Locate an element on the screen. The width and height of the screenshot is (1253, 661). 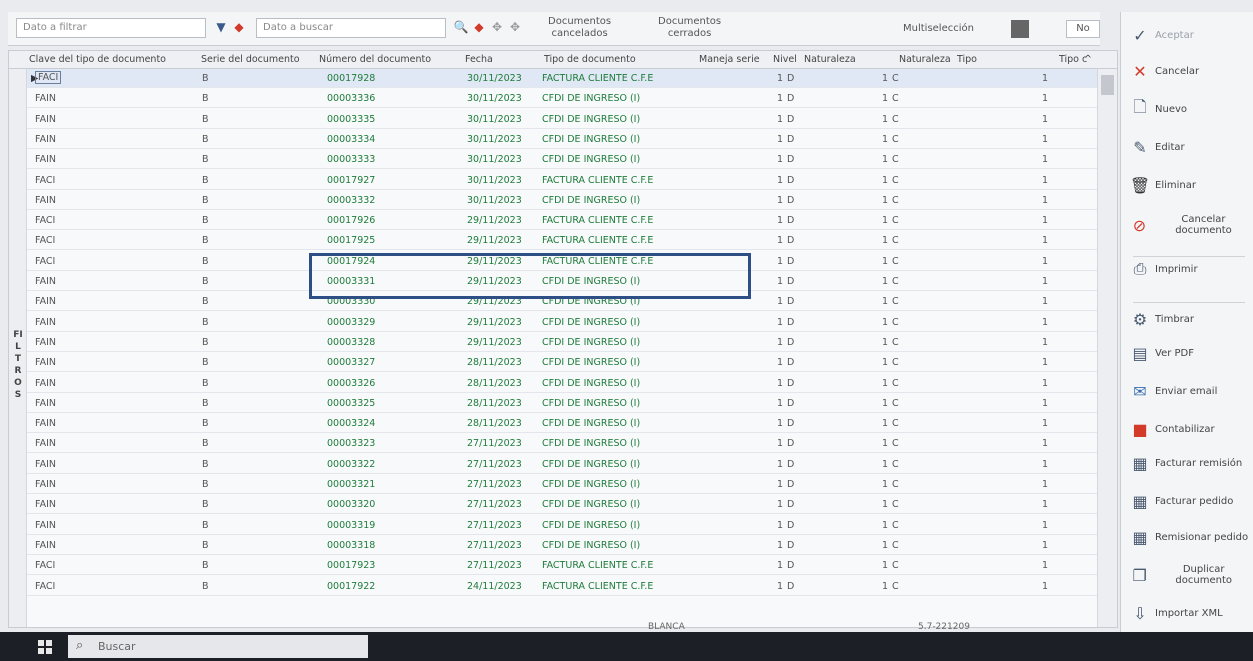
col-tipo-2: Tipo is located at coordinates (967, 59).